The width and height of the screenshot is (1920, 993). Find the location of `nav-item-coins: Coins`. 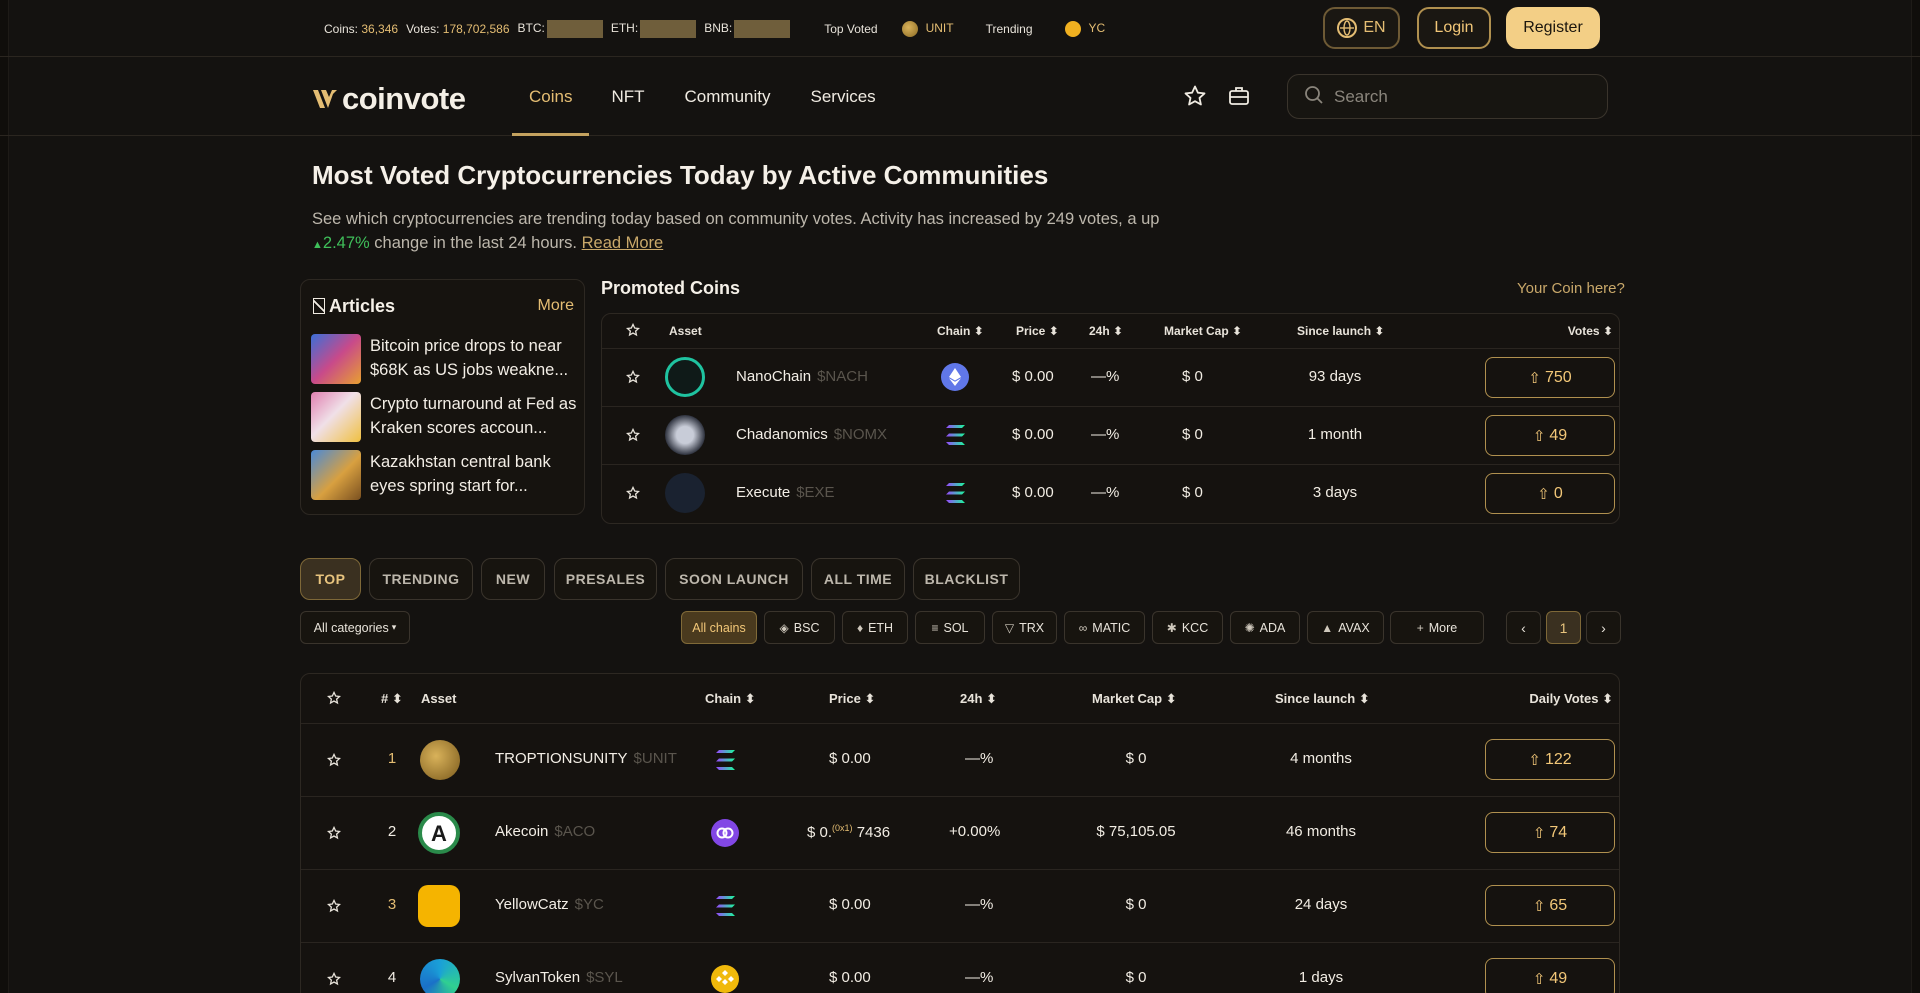

nav-item-coins: Coins is located at coordinates (551, 96).